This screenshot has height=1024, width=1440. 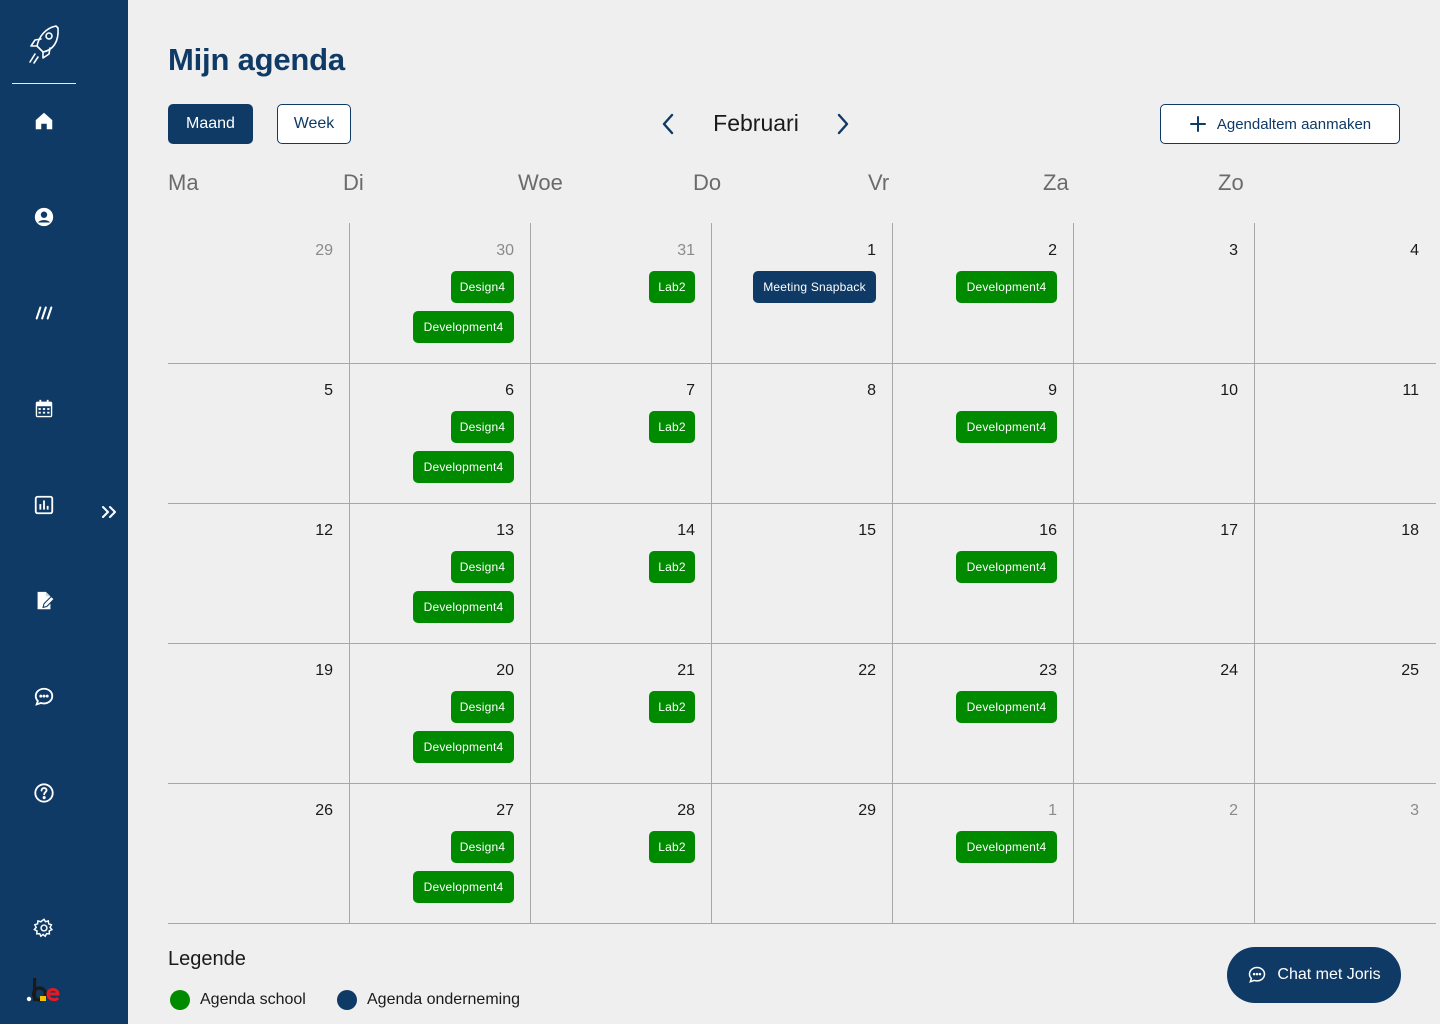 I want to click on profile-icon, so click(x=44, y=217).